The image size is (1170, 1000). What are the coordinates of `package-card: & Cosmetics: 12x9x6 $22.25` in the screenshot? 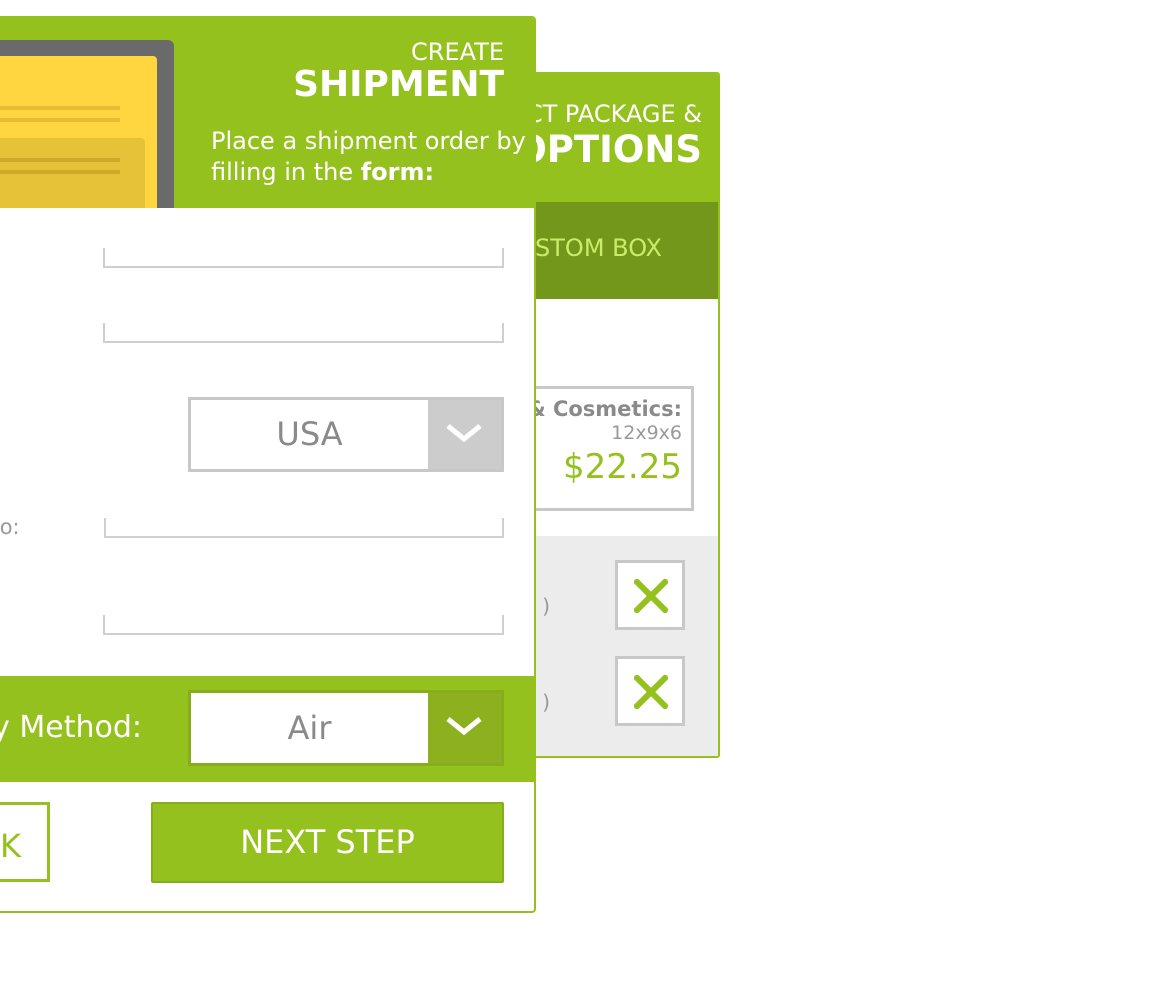 It's located at (608, 448).